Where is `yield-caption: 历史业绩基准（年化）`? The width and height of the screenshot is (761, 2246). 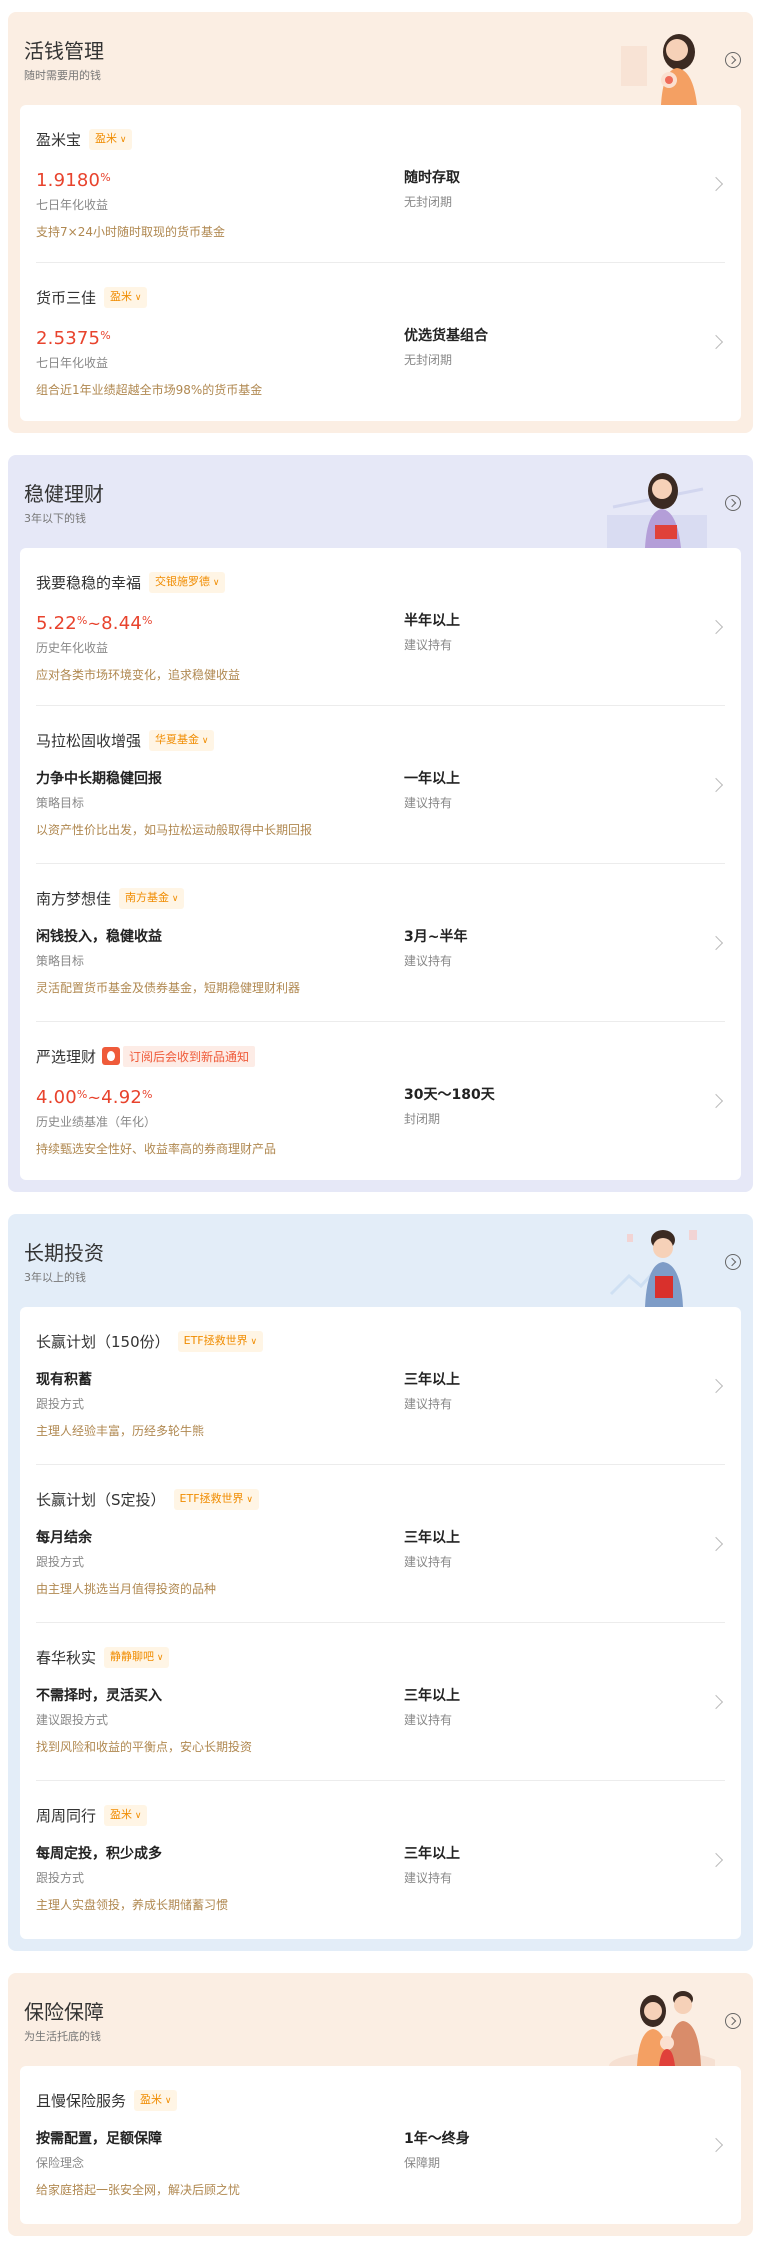
yield-caption: 历史业绩基准（年化） is located at coordinates (96, 1122).